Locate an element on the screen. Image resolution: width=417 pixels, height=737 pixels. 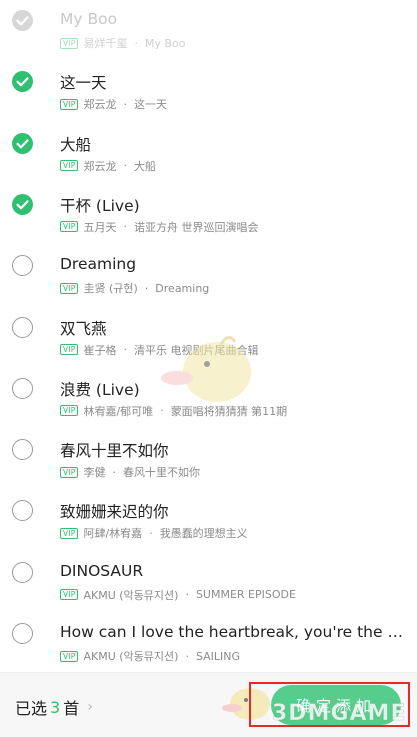
song-subtitle: VIP 李健 · 春风十里不如你 is located at coordinates (233, 472).